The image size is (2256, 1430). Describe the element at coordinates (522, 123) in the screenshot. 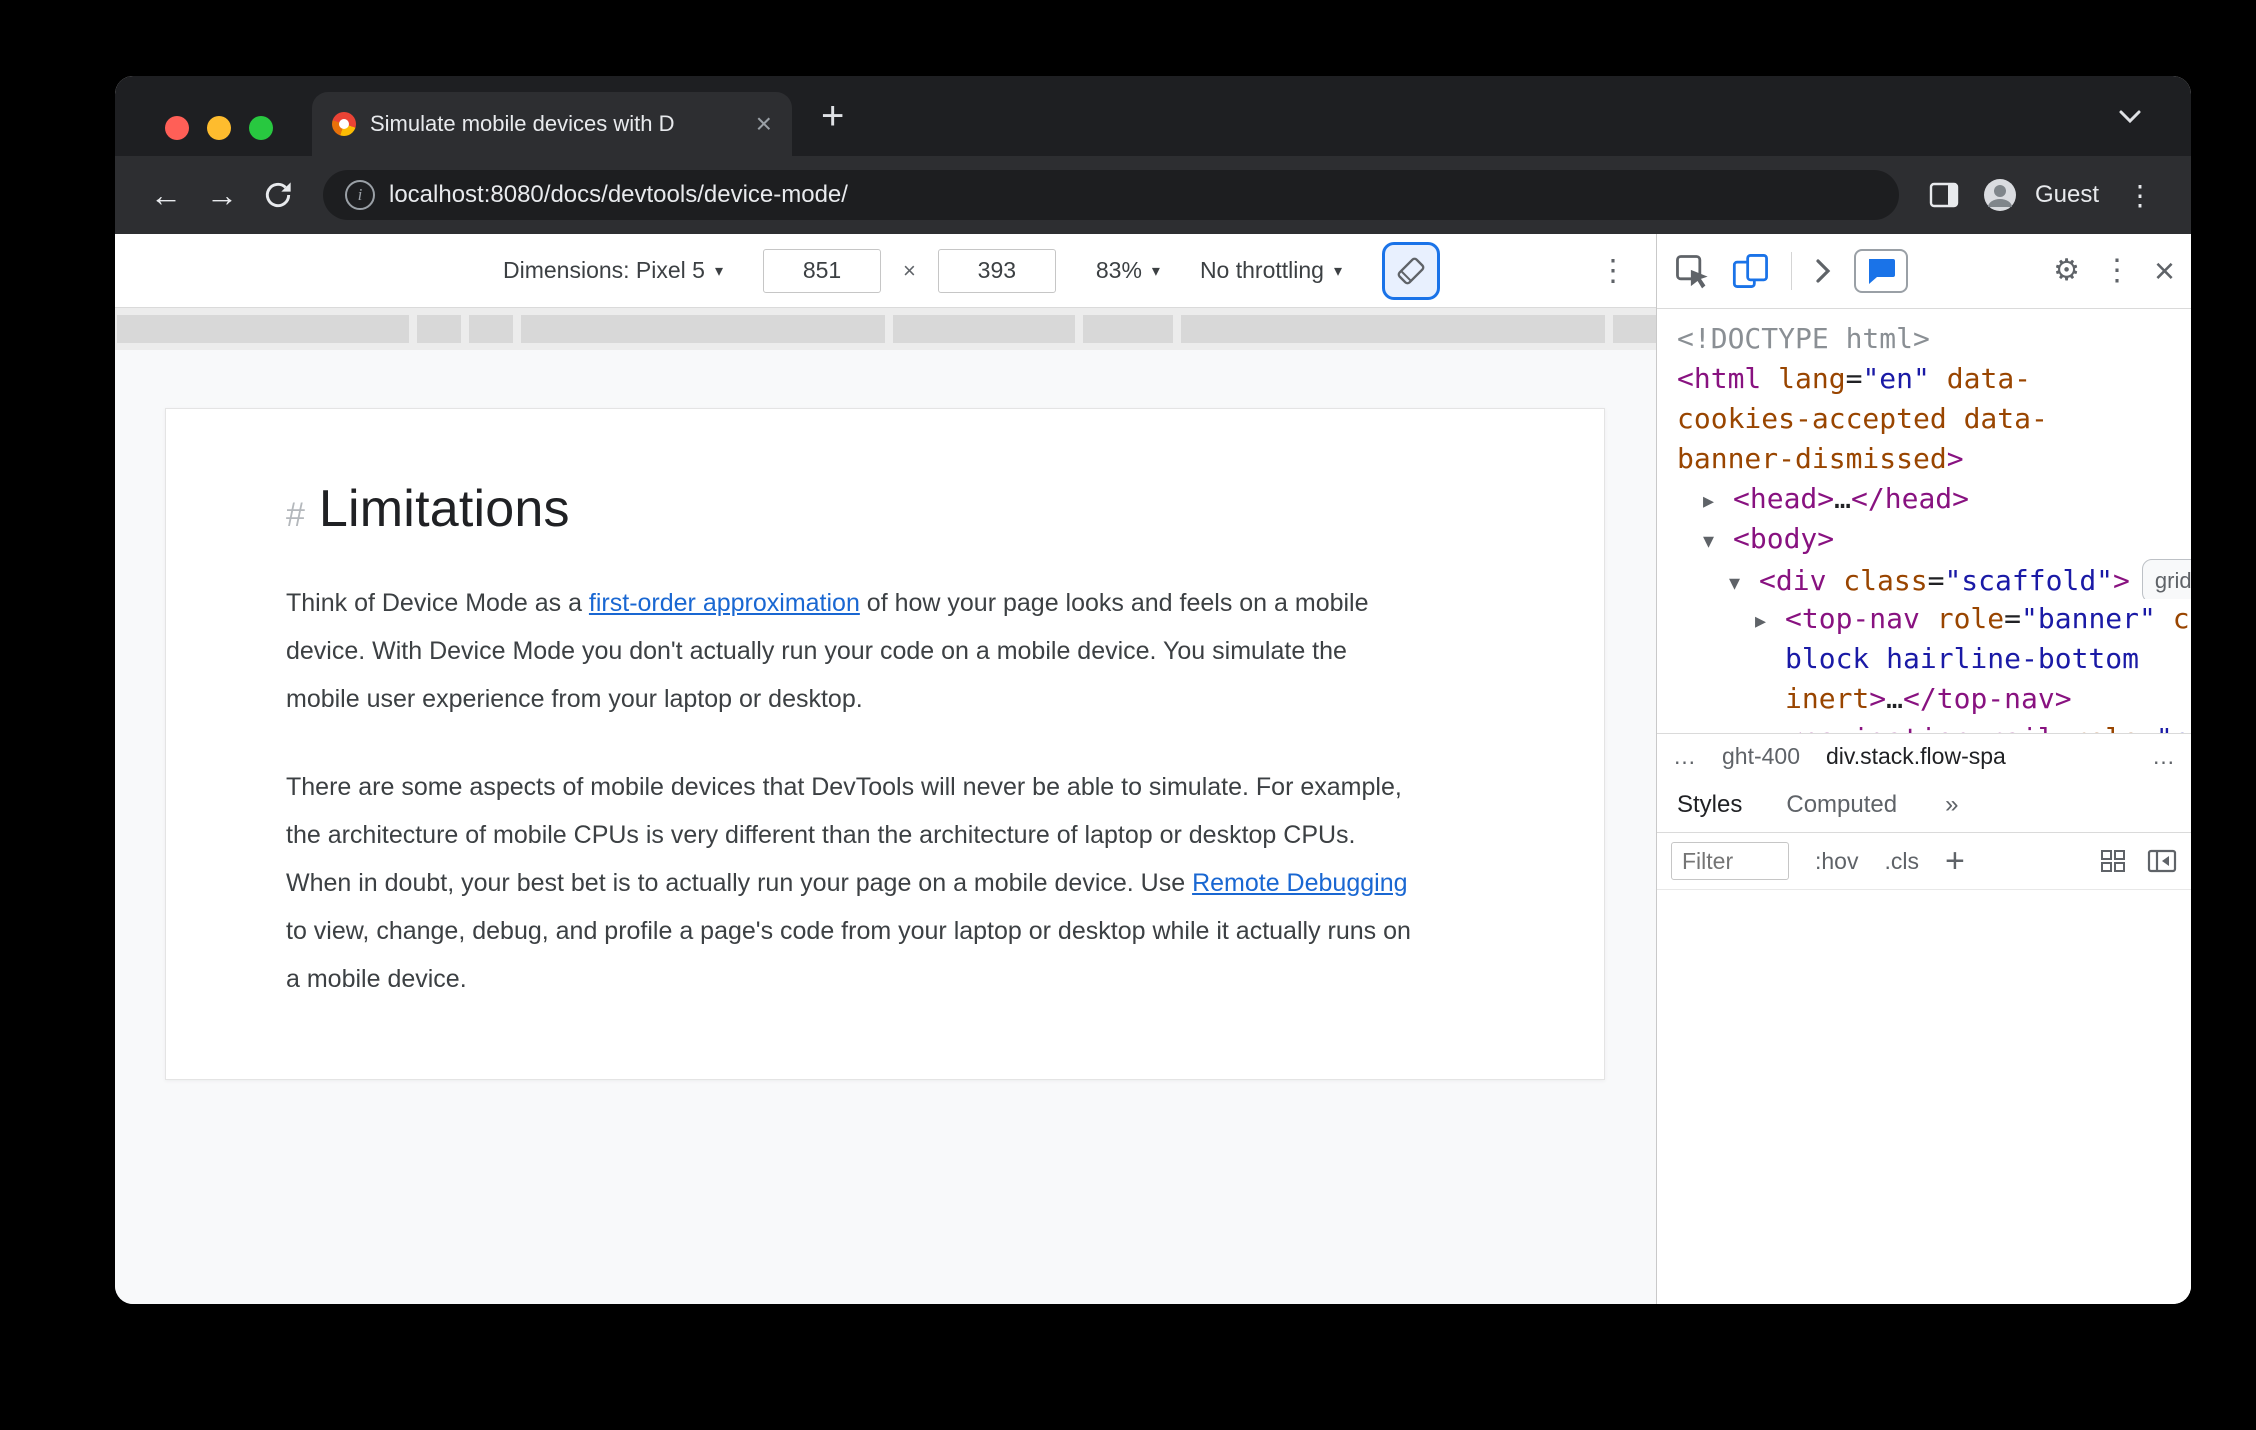

I see `tab-title: Simulate mobile devices with D` at that location.